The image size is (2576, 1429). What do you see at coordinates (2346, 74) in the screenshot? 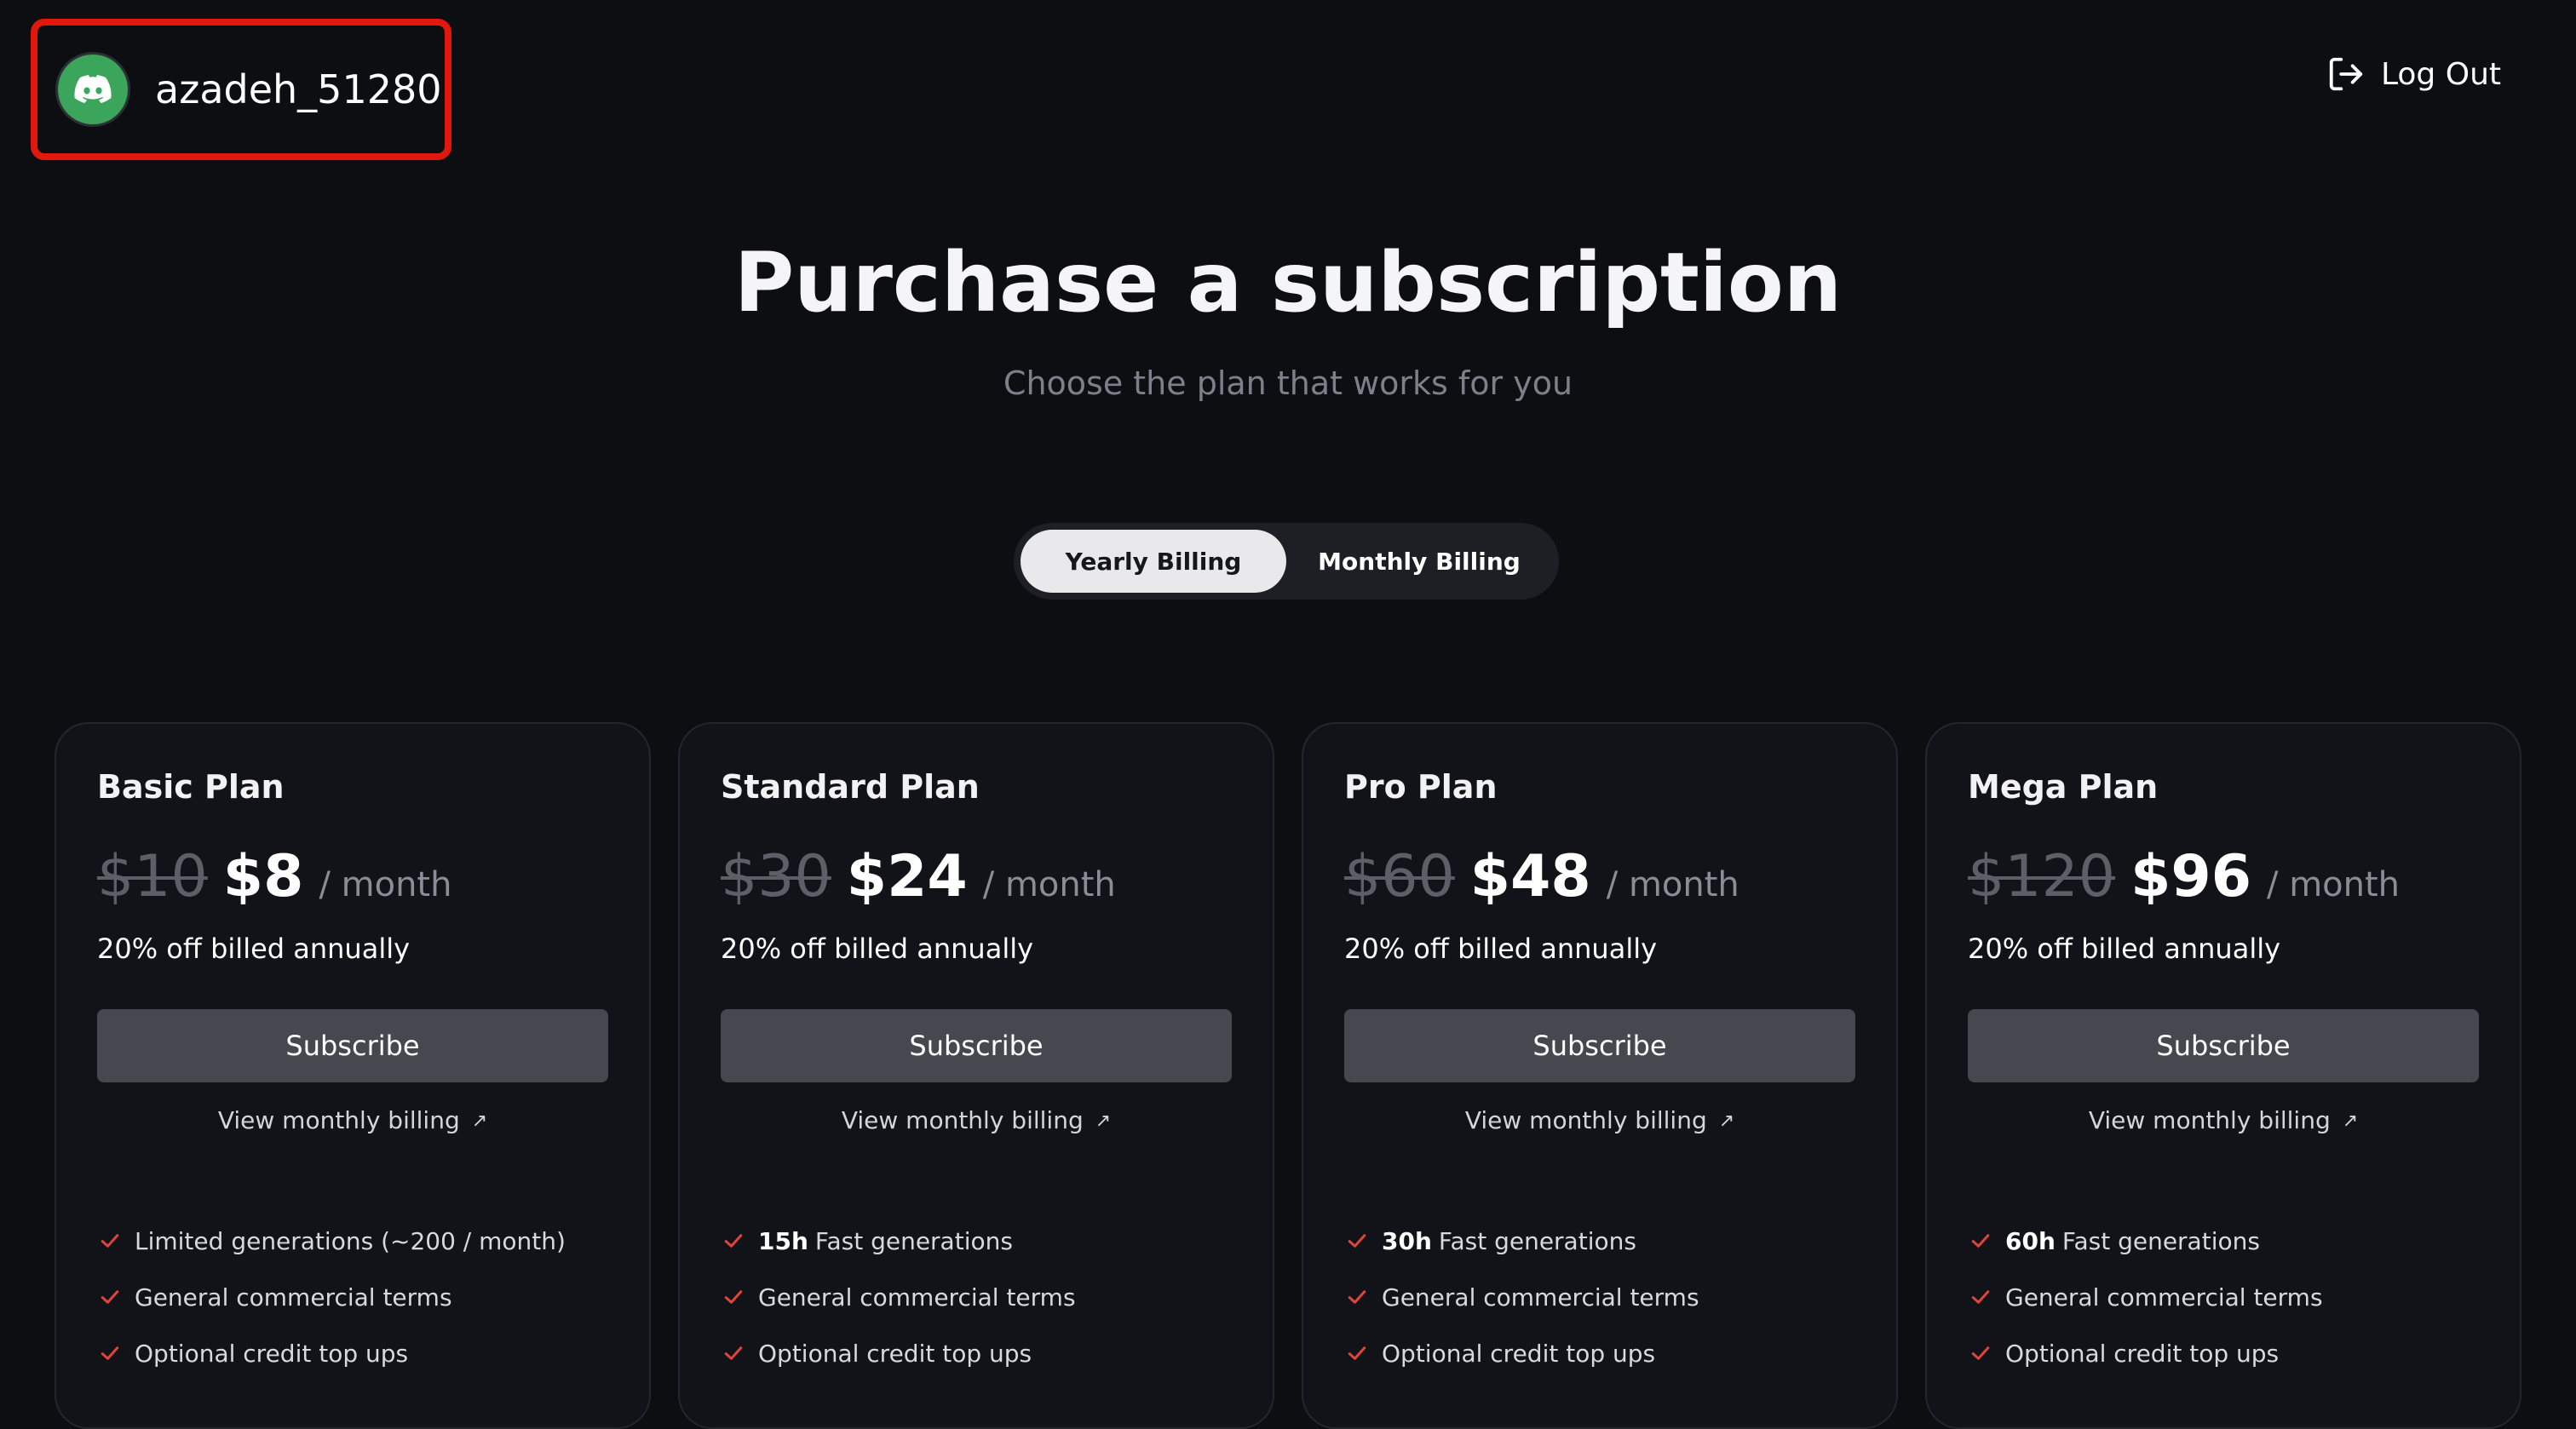
I see `log-out-icon` at bounding box center [2346, 74].